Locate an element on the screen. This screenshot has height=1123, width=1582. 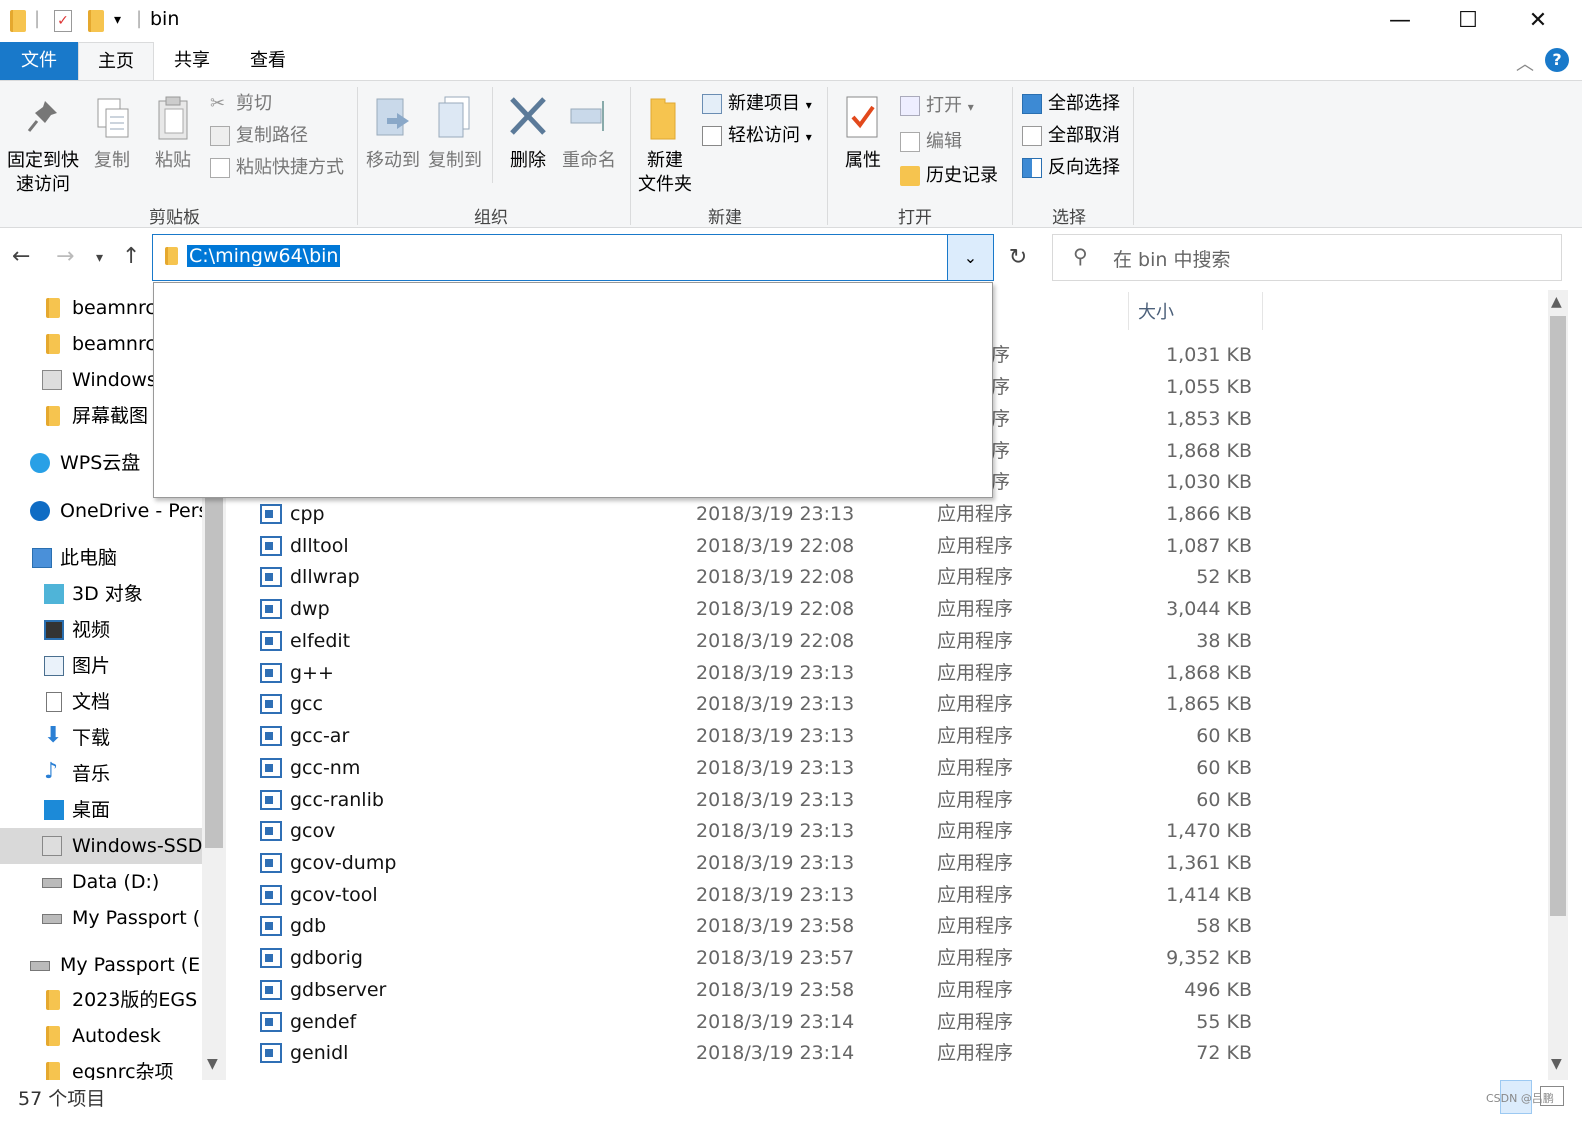
maximize-button: ☐ is located at coordinates (1468, 21).